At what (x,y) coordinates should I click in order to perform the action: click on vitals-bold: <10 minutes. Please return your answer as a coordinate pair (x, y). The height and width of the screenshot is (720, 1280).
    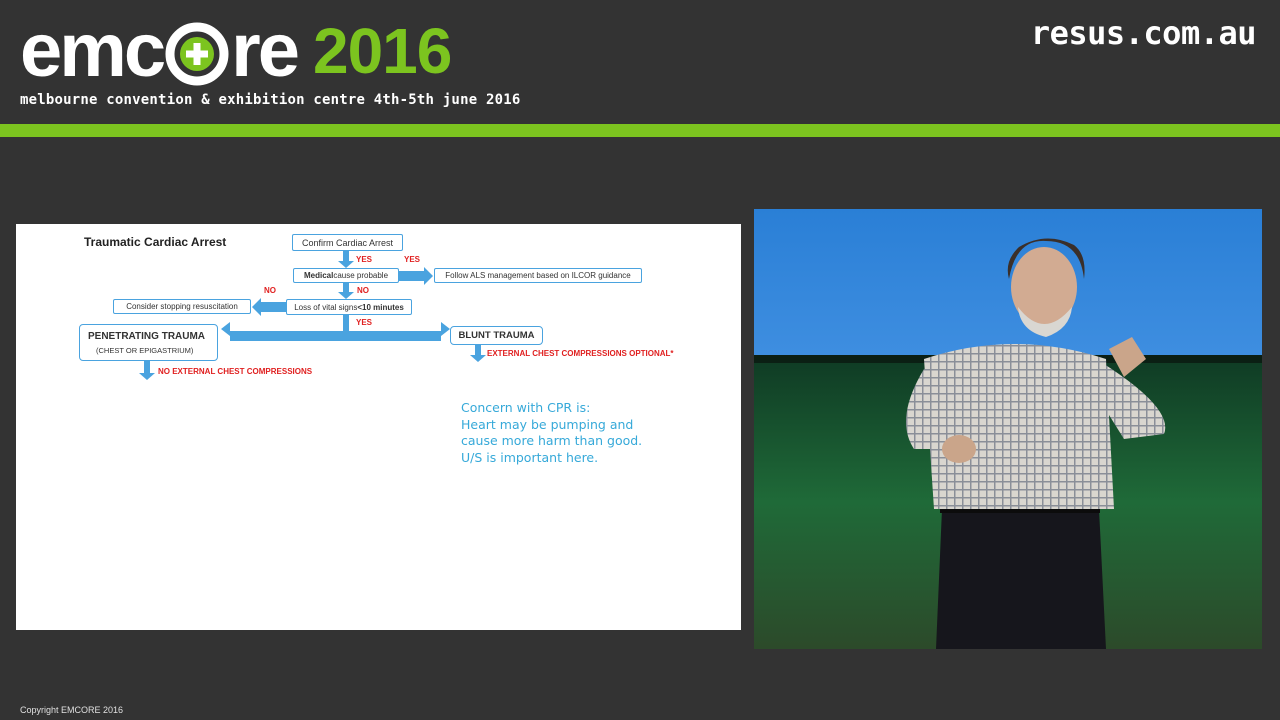
    Looking at the image, I should click on (380, 307).